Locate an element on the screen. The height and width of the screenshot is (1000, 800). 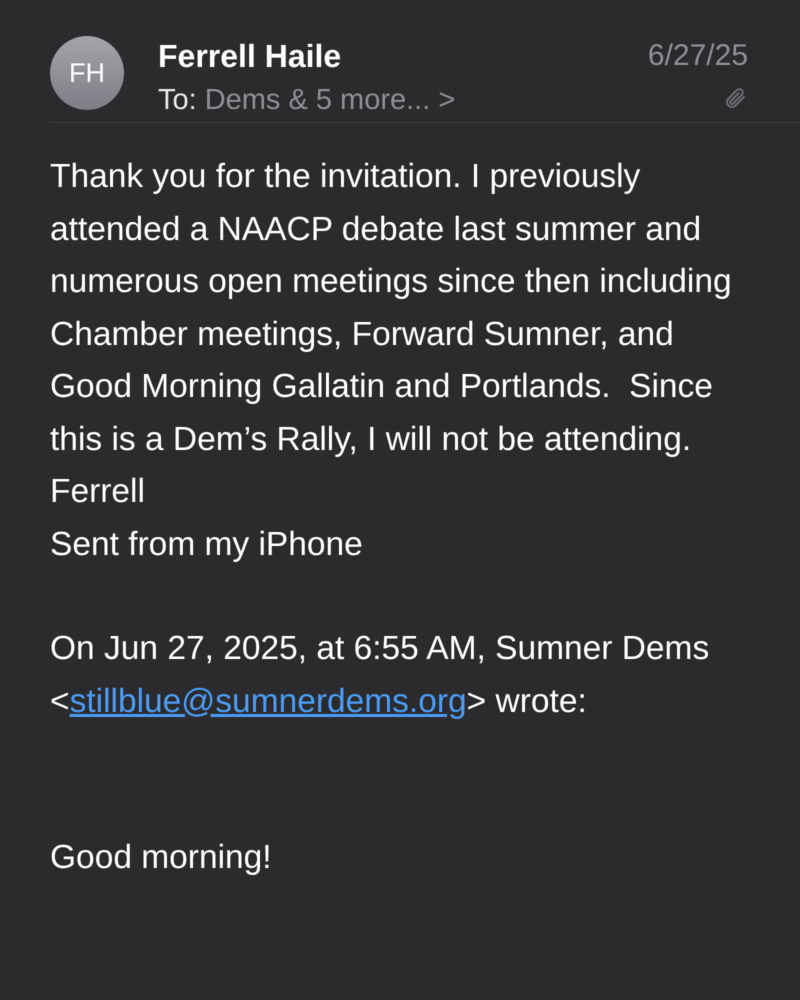
email-link: stillblue@sumnerdems.org is located at coordinates (268, 701).